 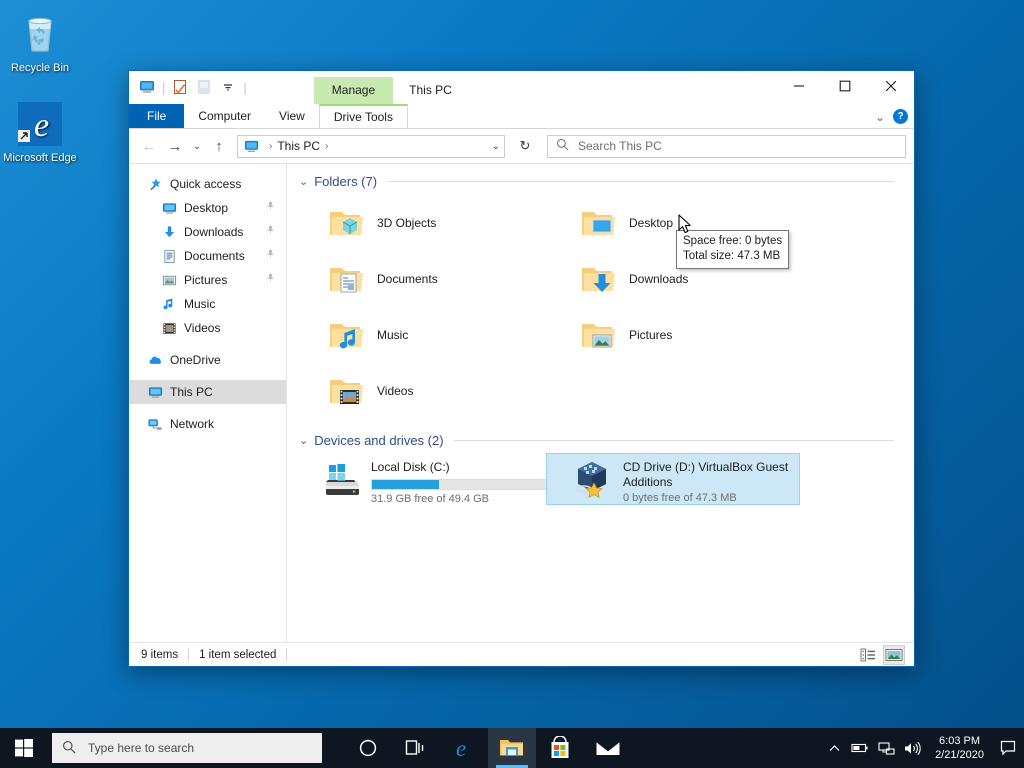 What do you see at coordinates (191, 85) in the screenshot?
I see `quick-access-toolbar: | |` at bounding box center [191, 85].